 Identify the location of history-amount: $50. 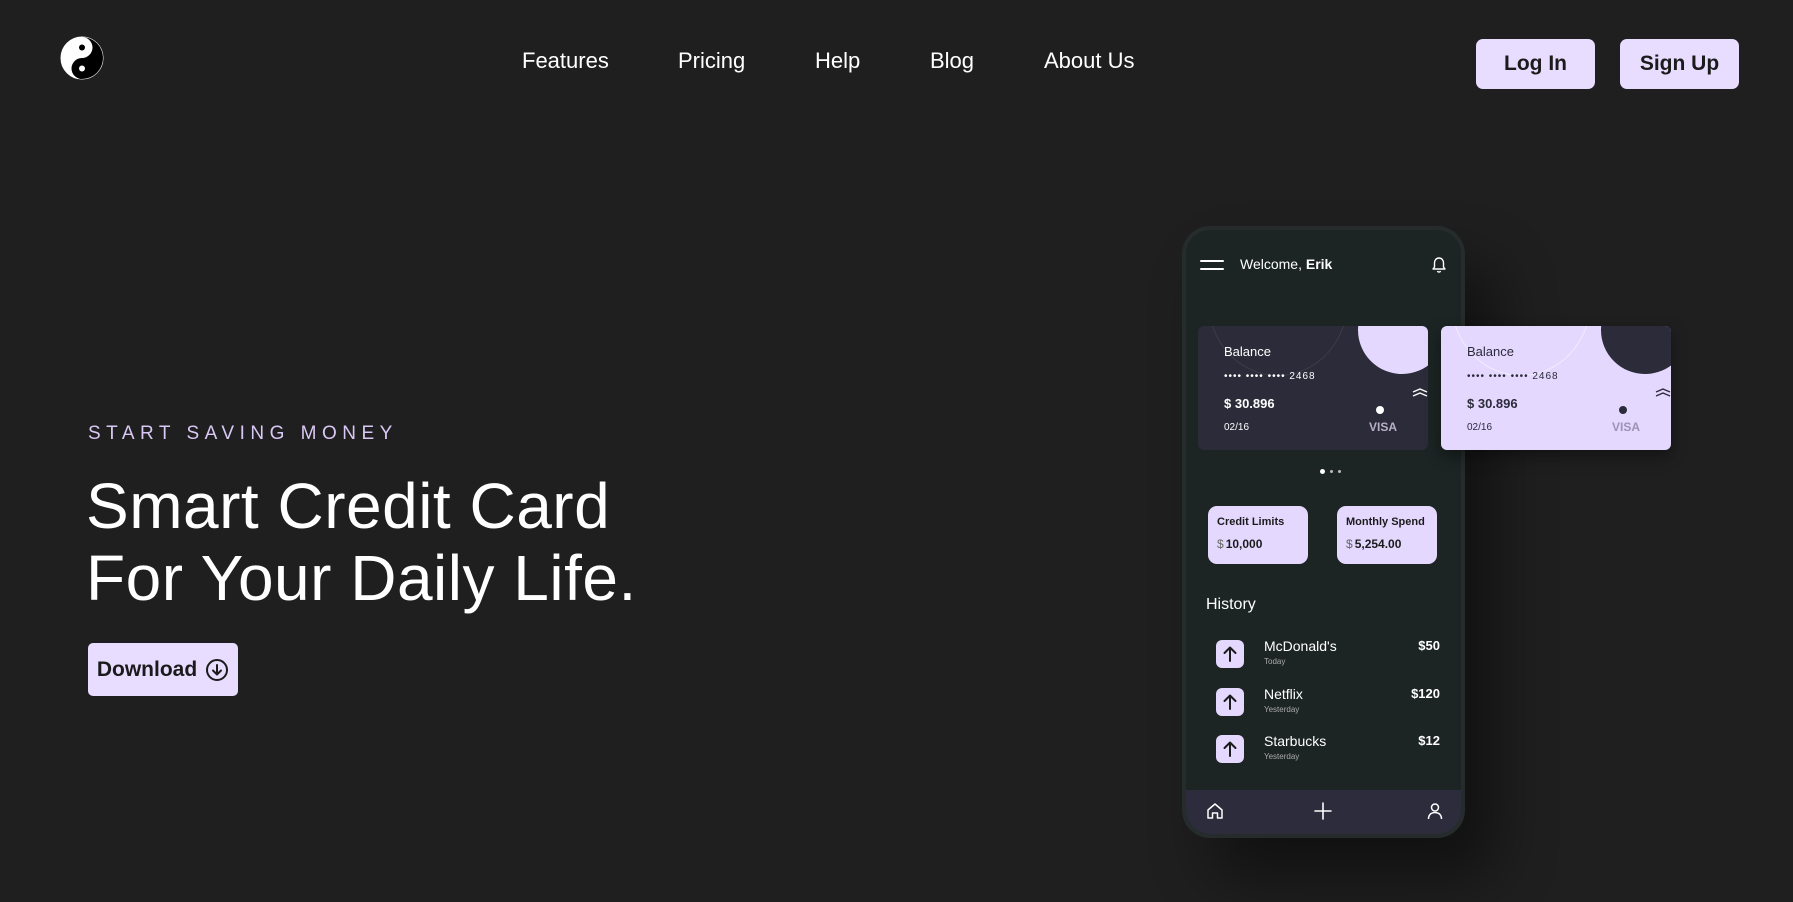
(1429, 645).